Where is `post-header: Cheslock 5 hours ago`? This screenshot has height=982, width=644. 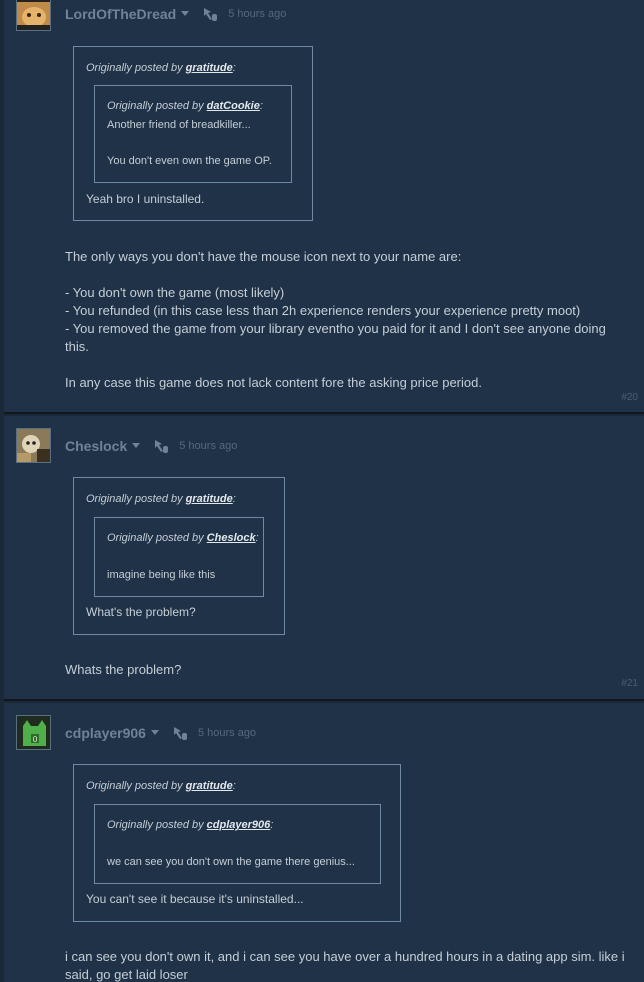 post-header: Cheslock 5 hours ago is located at coordinates (126, 445).